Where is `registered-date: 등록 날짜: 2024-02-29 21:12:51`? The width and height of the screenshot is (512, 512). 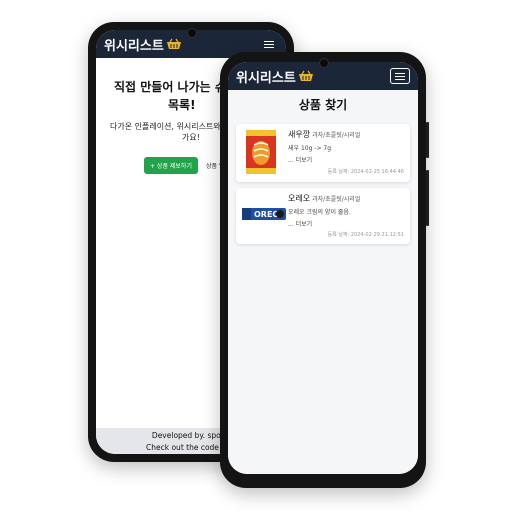 registered-date: 등록 날짜: 2024-02-29 21:12:51 is located at coordinates (365, 235).